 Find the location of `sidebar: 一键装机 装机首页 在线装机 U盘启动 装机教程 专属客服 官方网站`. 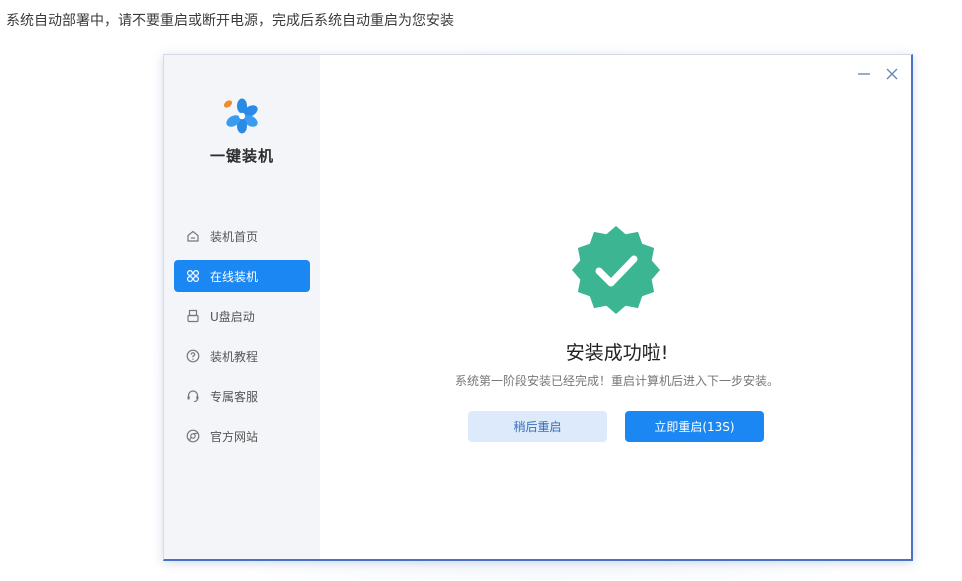

sidebar: 一键装机 装机首页 在线装机 U盘启动 装机教程 专属客服 官方网站 is located at coordinates (242, 307).